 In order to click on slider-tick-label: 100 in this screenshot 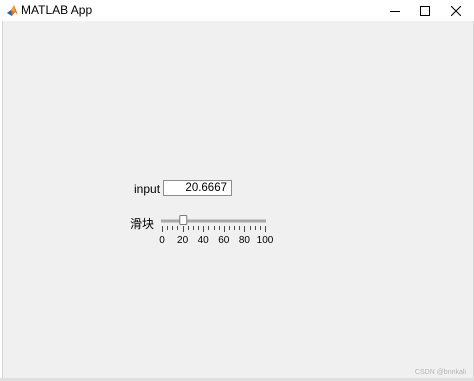, I will do `click(265, 240)`.